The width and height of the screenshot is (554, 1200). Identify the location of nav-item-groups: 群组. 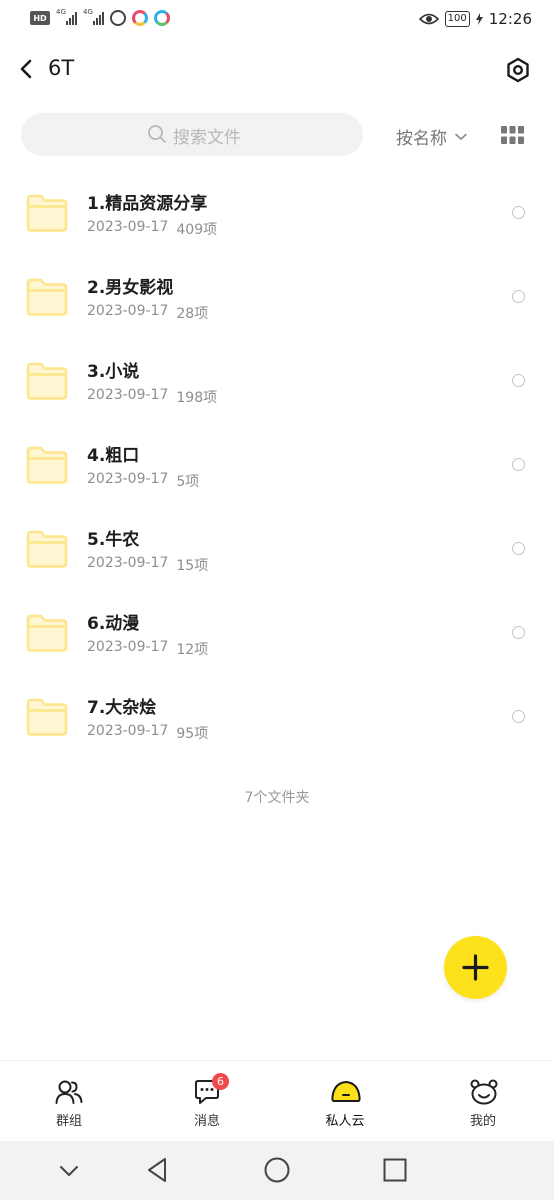
(69, 1101).